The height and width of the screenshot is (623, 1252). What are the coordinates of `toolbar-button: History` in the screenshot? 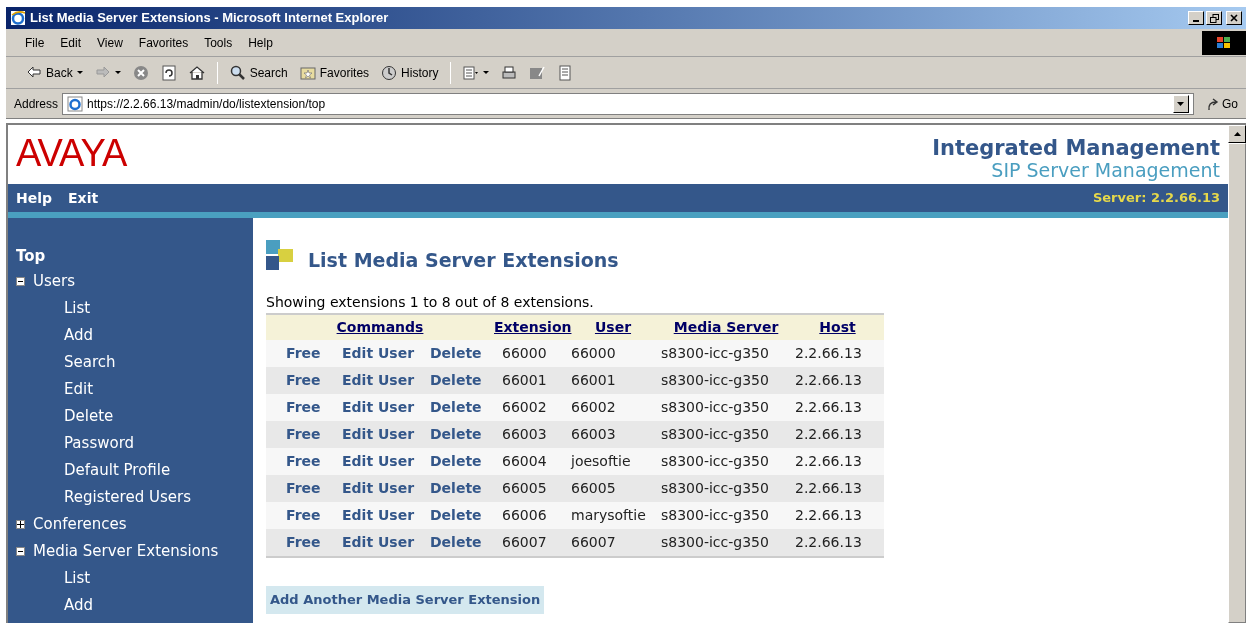 It's located at (410, 72).